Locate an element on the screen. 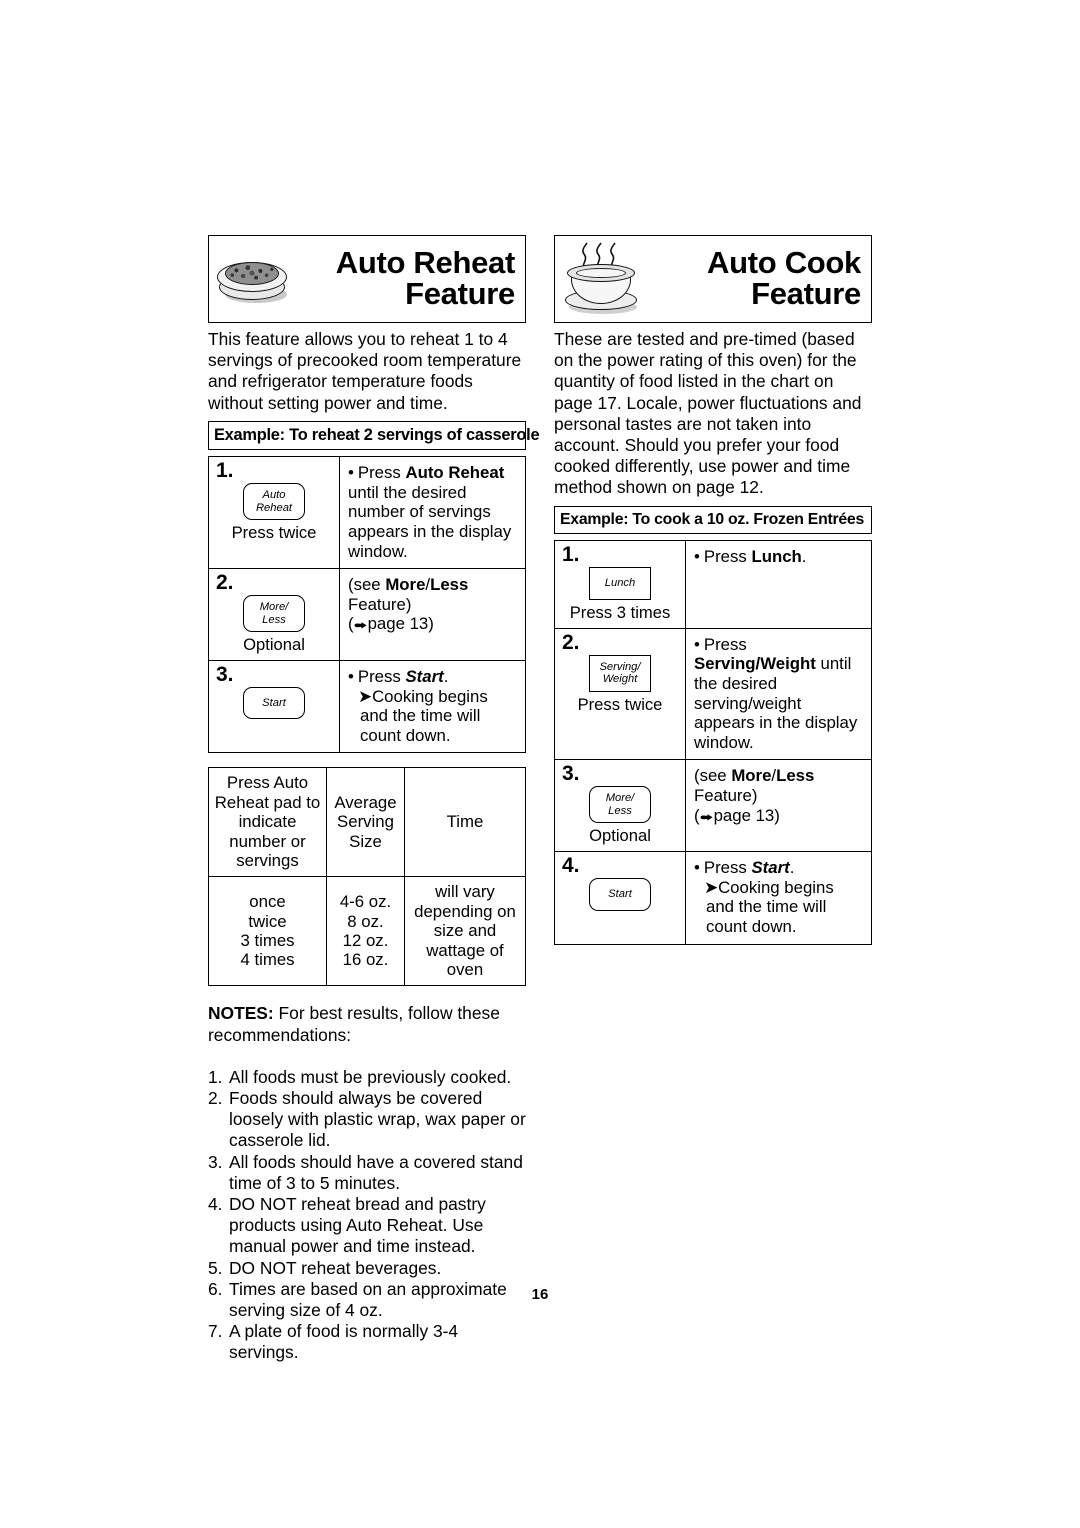  press-instruction: Optional is located at coordinates (274, 644).